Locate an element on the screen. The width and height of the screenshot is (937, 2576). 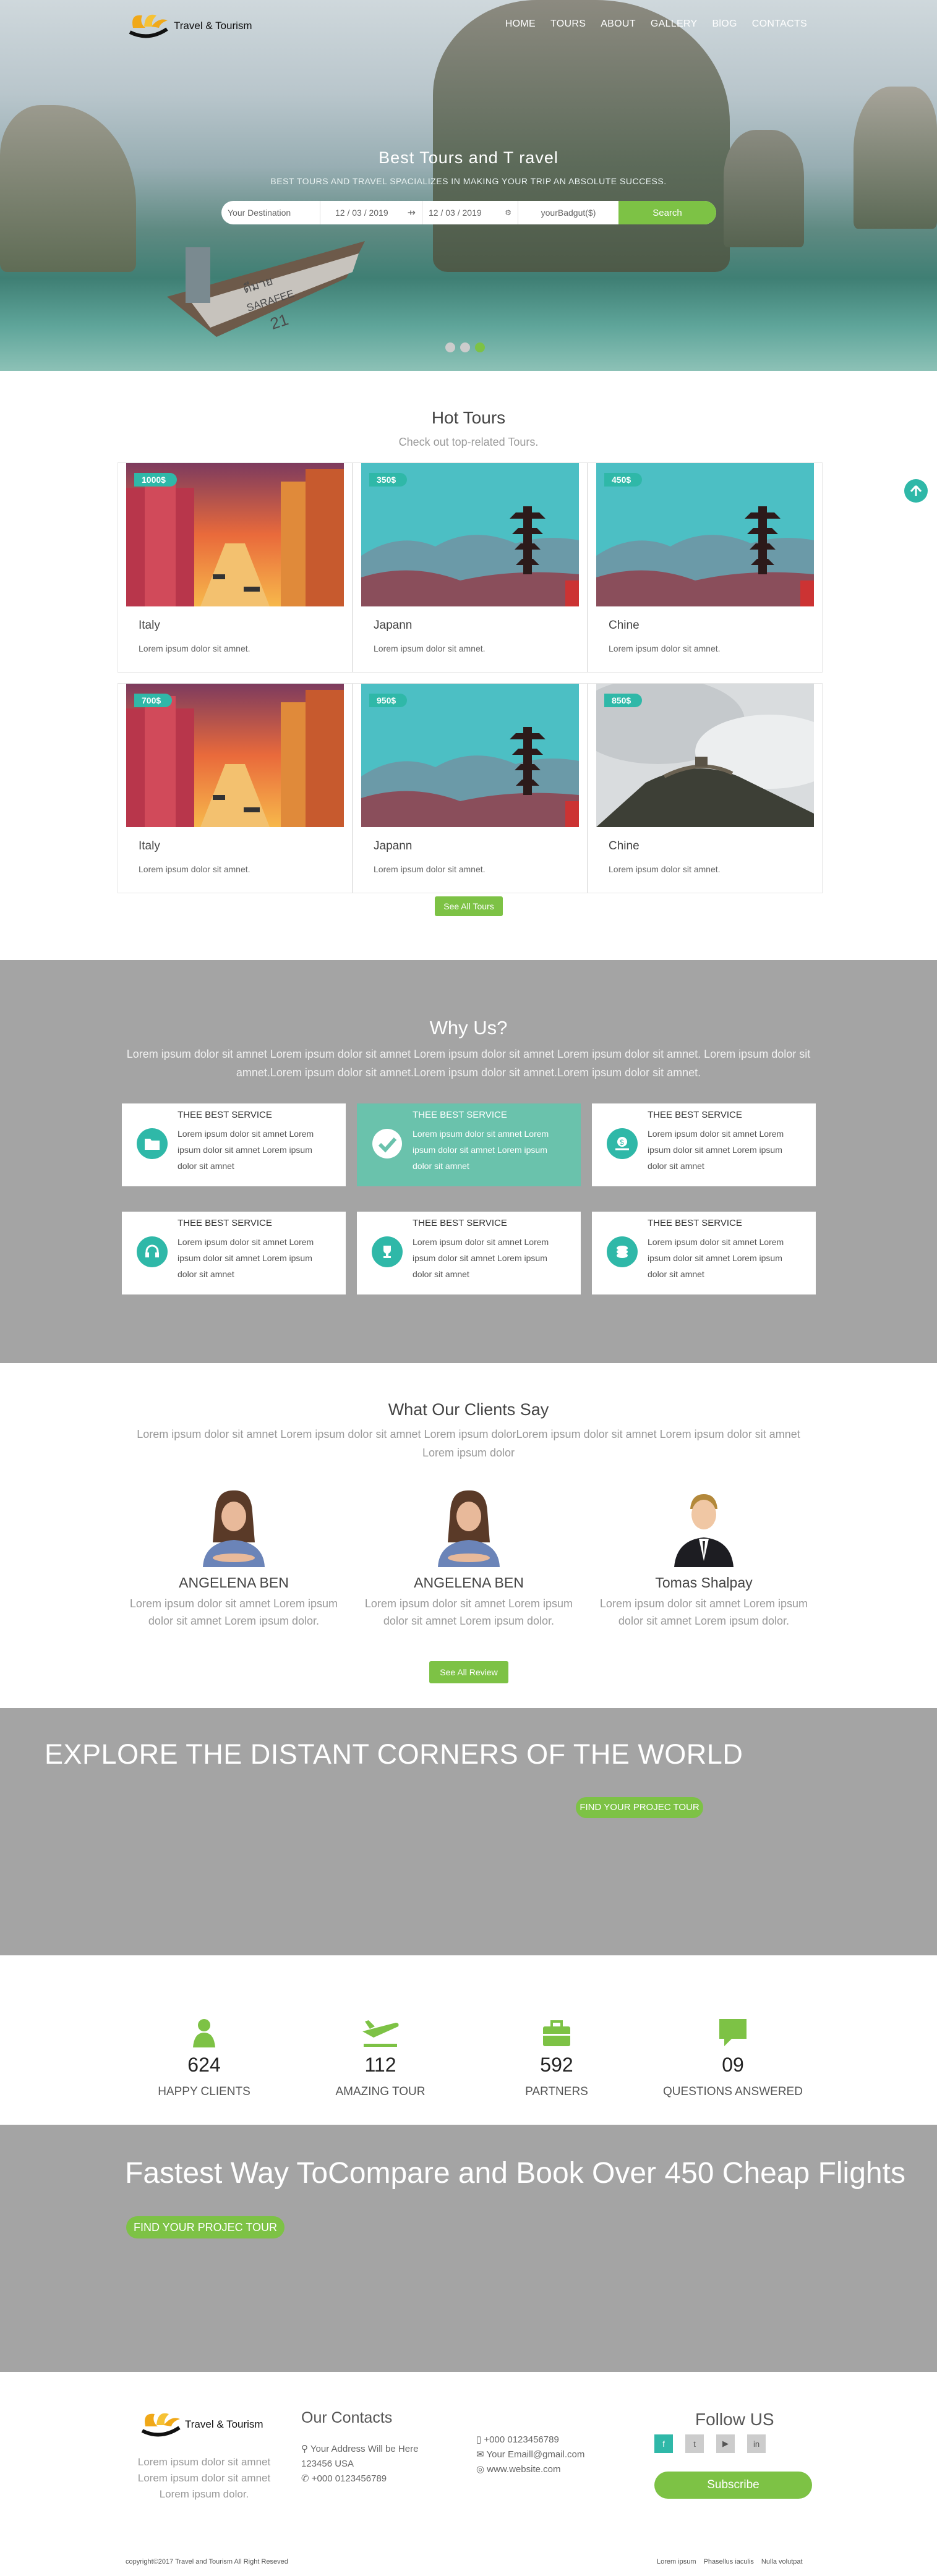
footer-logo: Travel & Tourism is located at coordinates (207, 2424).